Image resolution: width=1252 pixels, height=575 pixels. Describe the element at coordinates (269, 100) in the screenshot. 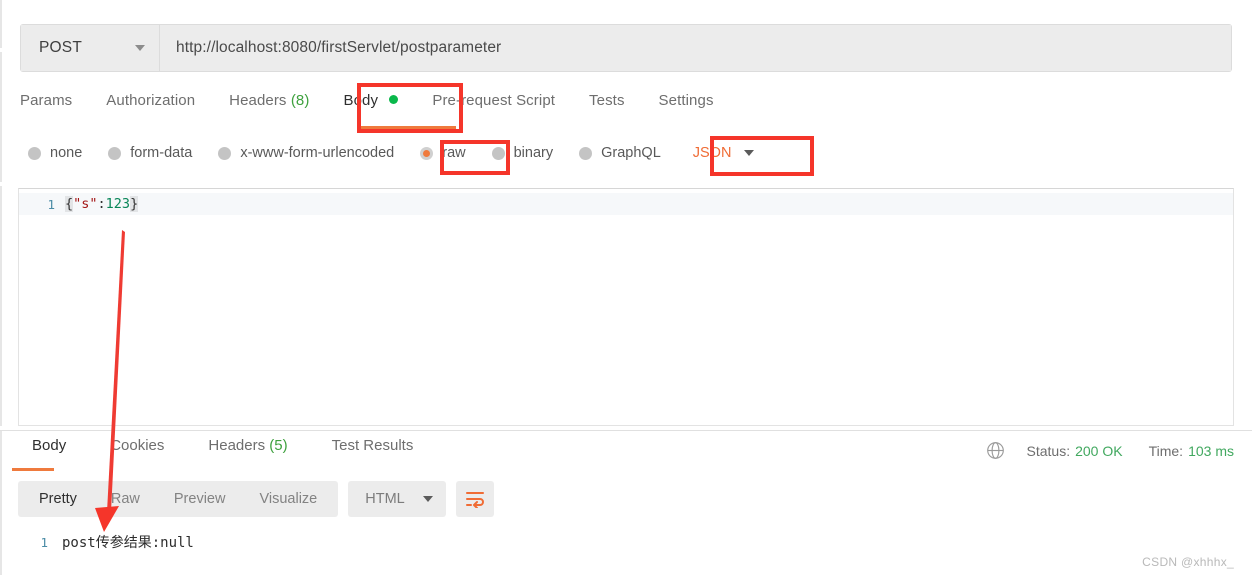

I see `tab-headers: Headers (8)` at that location.